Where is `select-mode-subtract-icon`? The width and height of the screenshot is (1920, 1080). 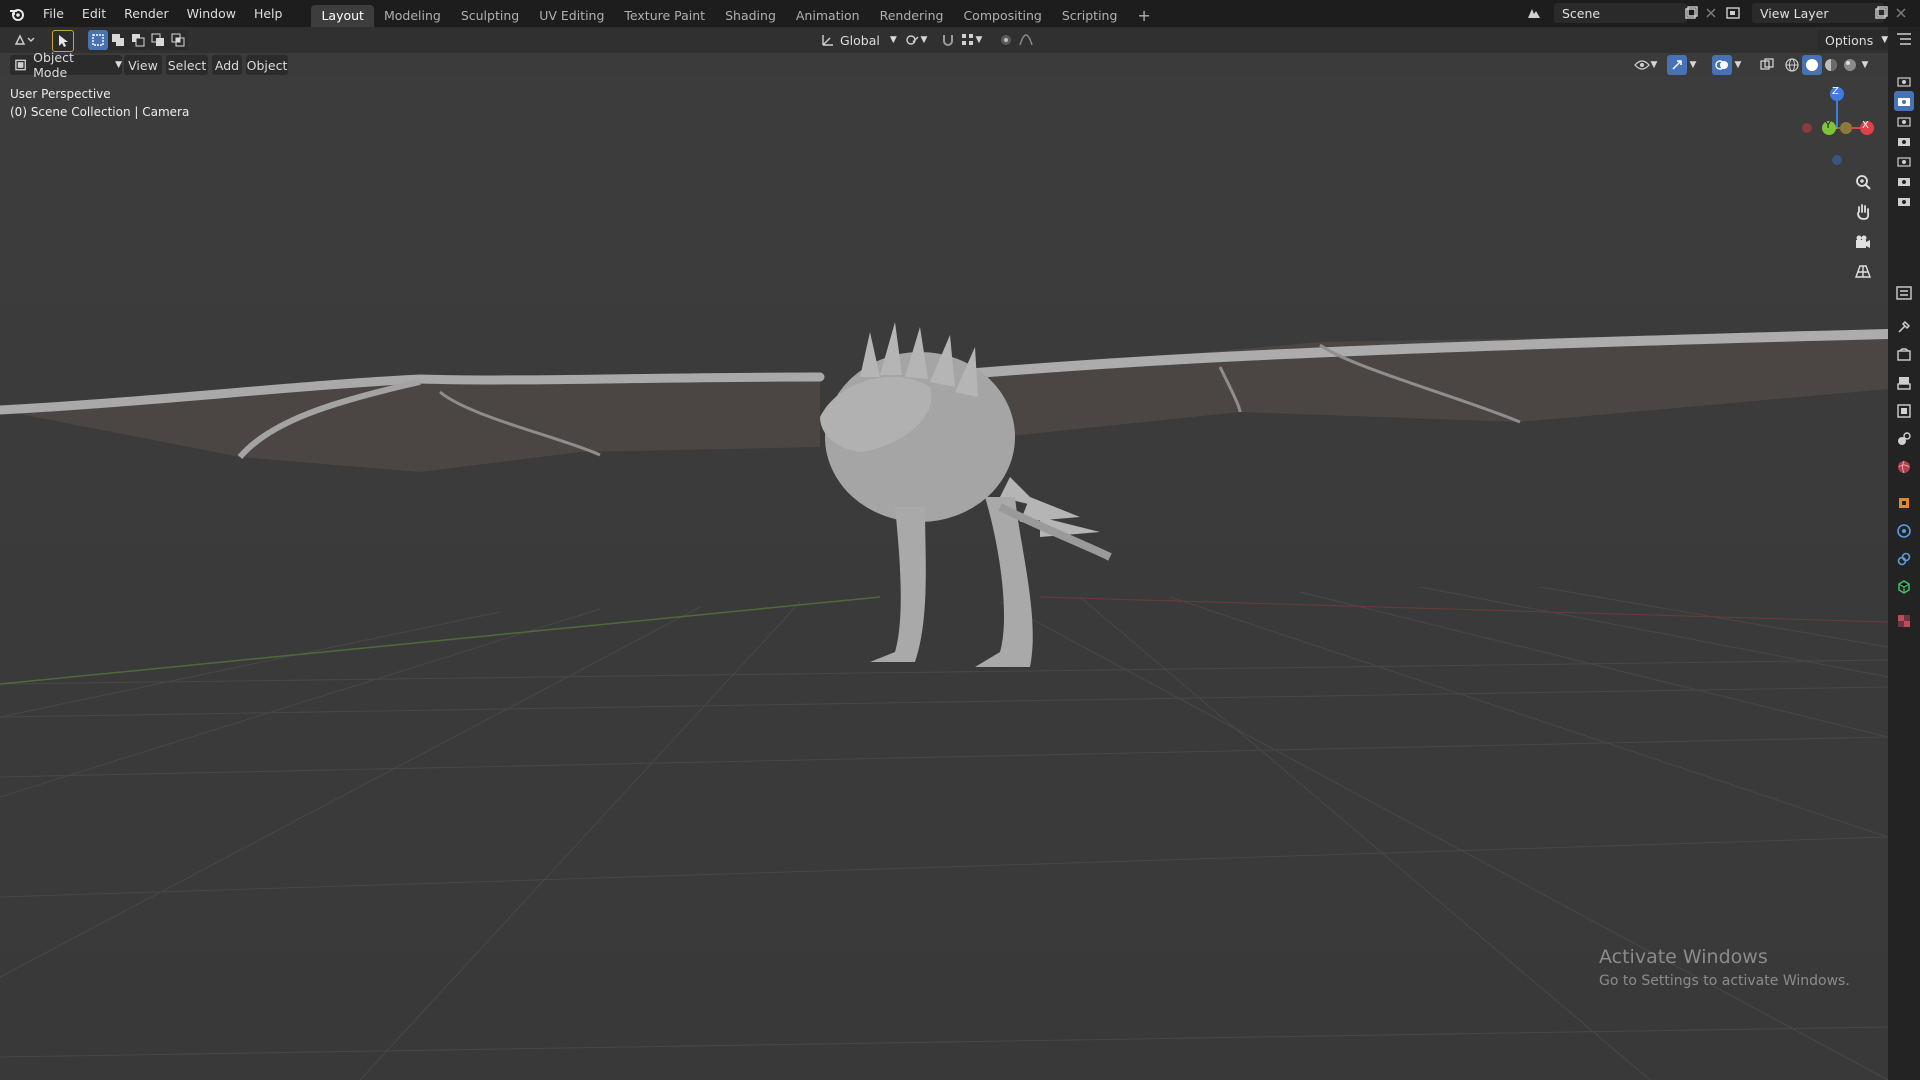
select-mode-subtract-icon is located at coordinates (138, 40).